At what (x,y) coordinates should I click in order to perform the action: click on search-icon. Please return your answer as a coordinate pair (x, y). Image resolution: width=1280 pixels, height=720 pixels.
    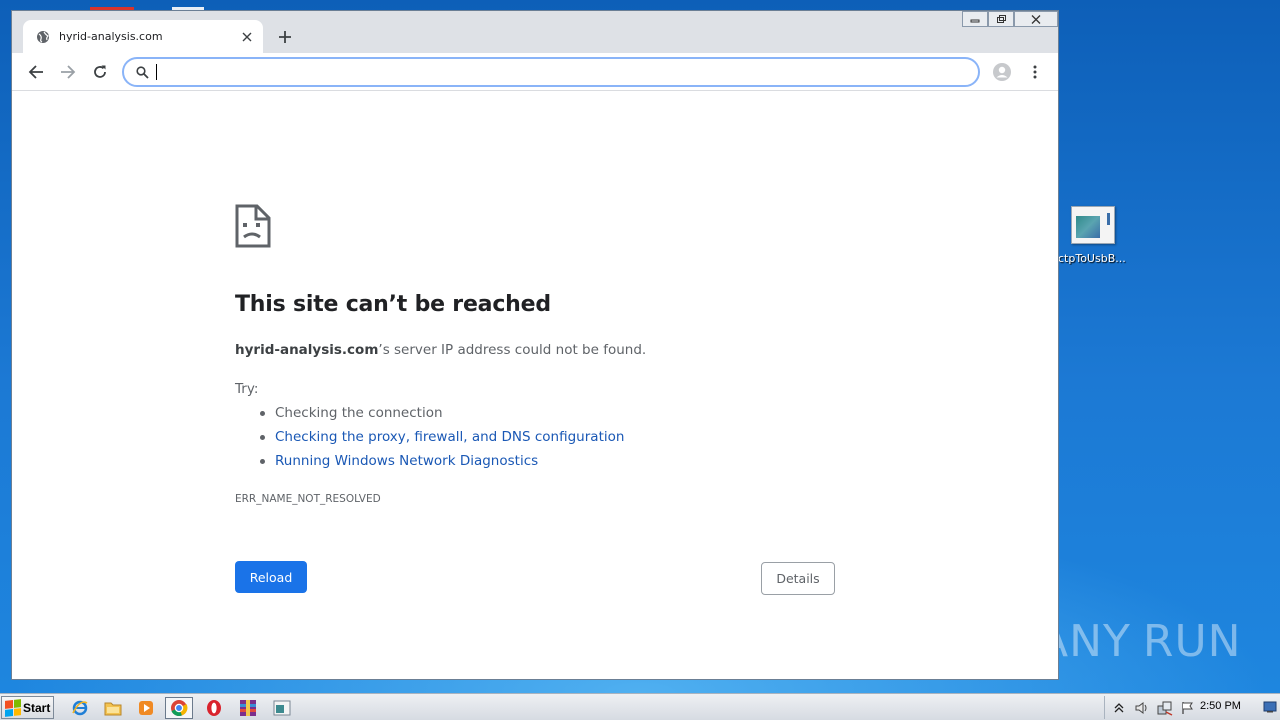
    Looking at the image, I should click on (142, 72).